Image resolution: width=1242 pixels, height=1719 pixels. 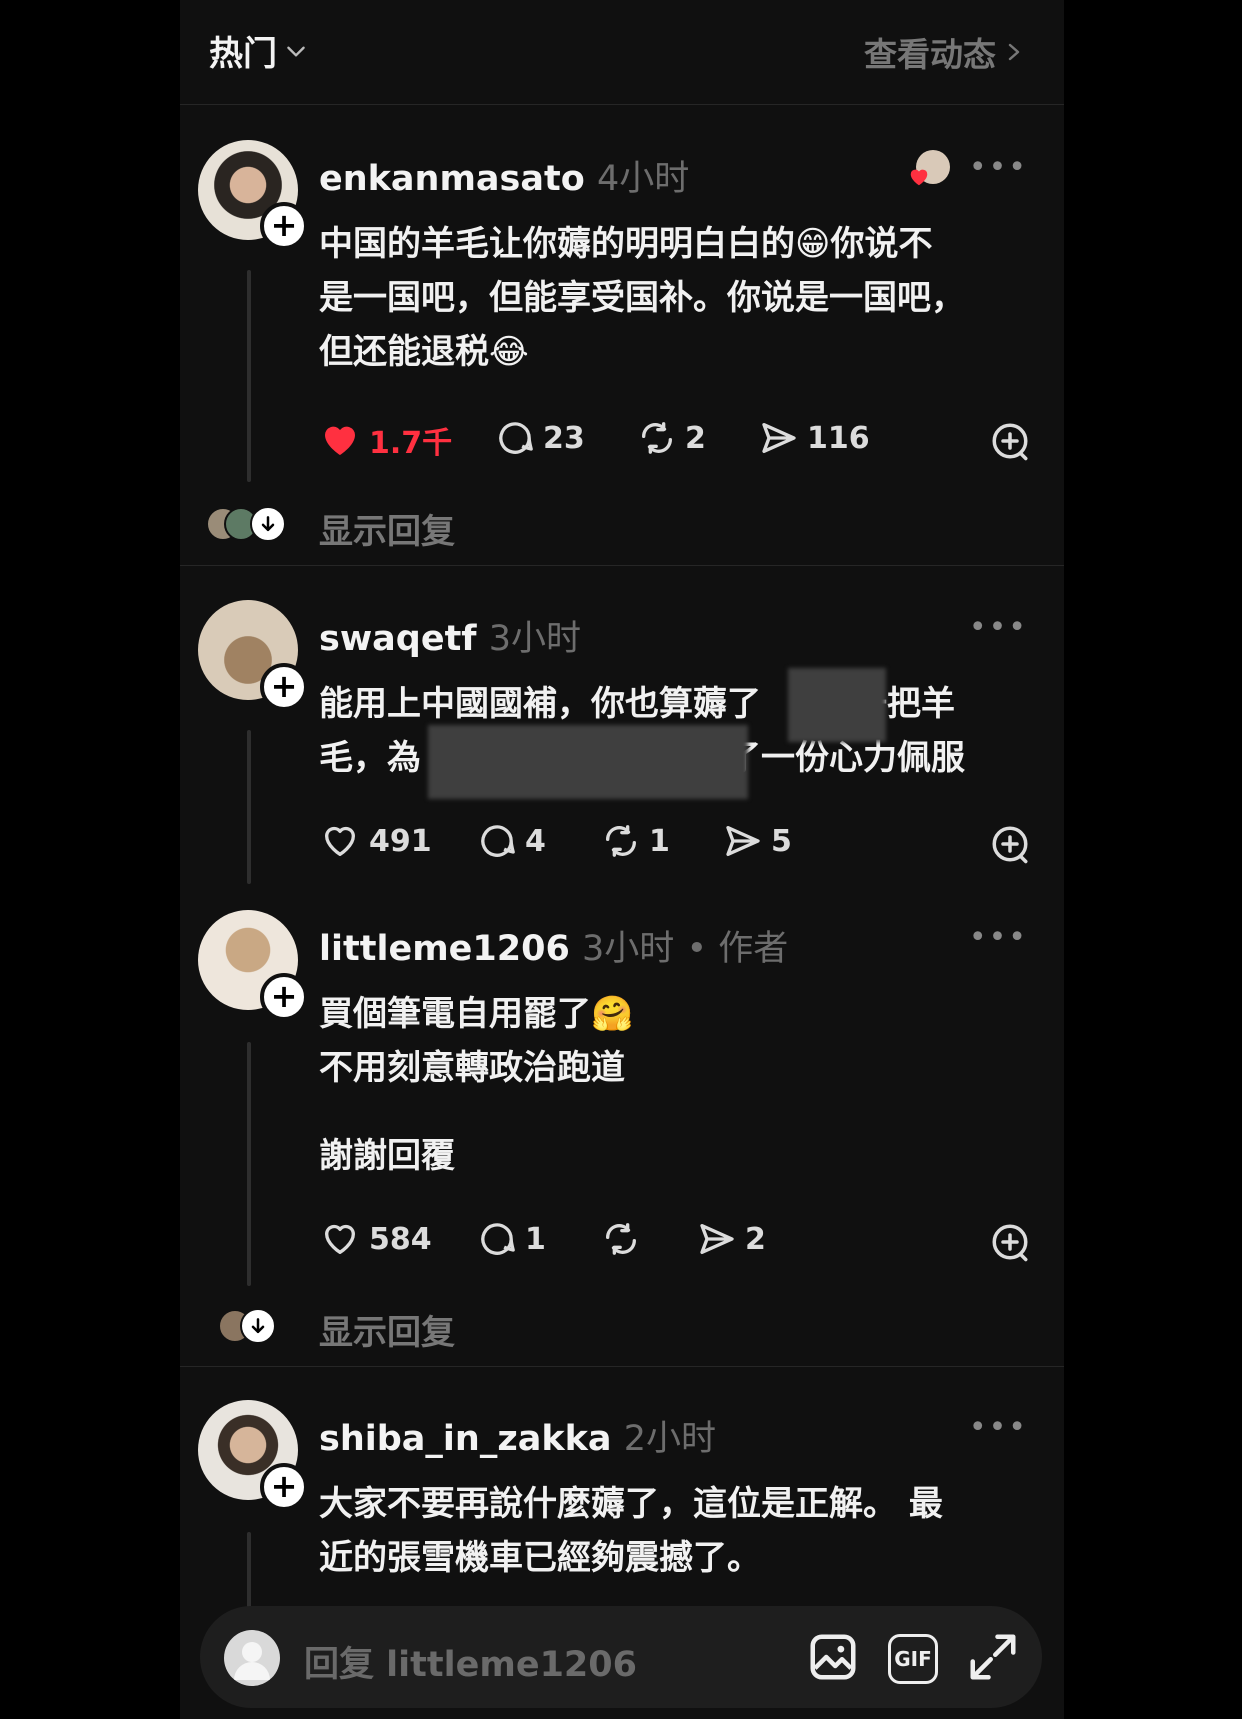 I want to click on comment-button: 4, so click(x=511, y=841).